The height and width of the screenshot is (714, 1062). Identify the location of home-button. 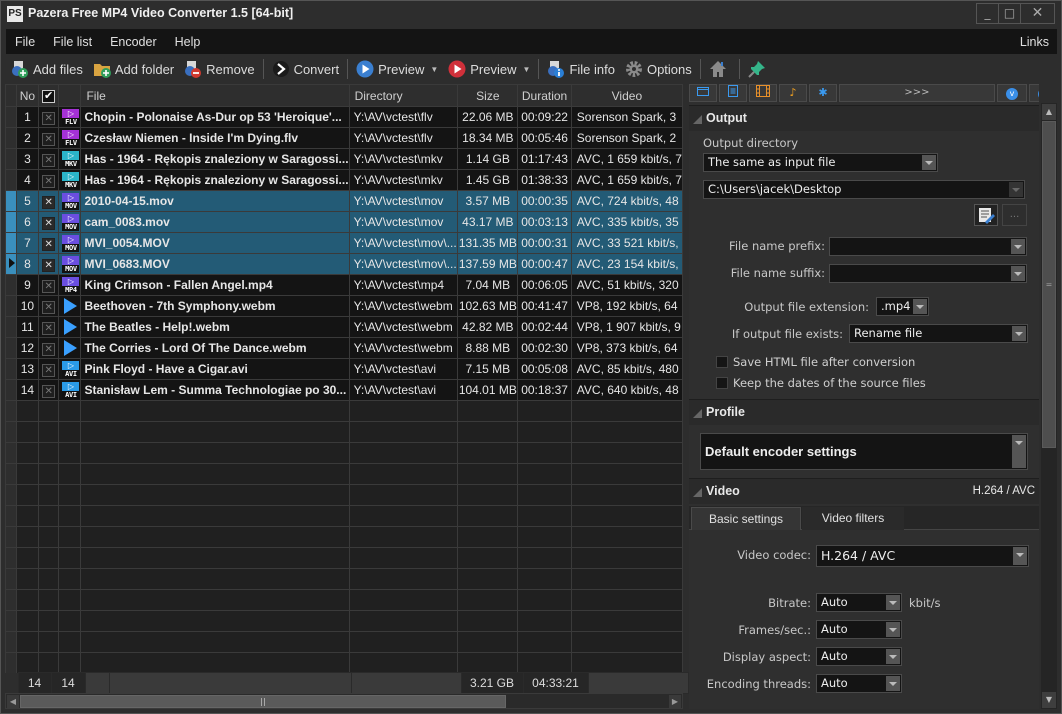
(720, 69).